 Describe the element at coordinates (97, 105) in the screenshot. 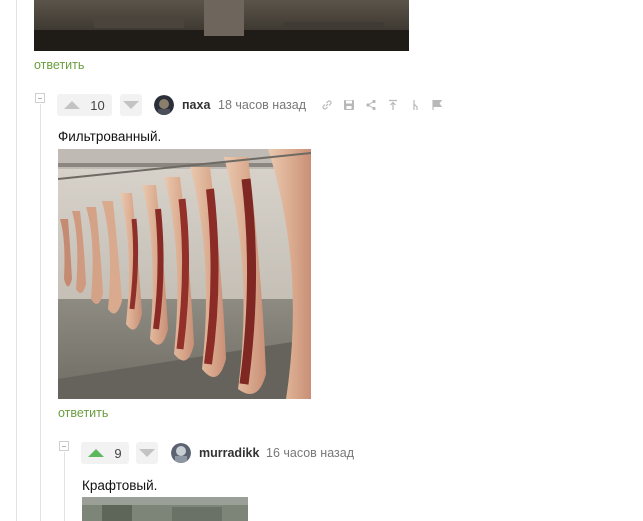

I see `comment-rating: 10` at that location.